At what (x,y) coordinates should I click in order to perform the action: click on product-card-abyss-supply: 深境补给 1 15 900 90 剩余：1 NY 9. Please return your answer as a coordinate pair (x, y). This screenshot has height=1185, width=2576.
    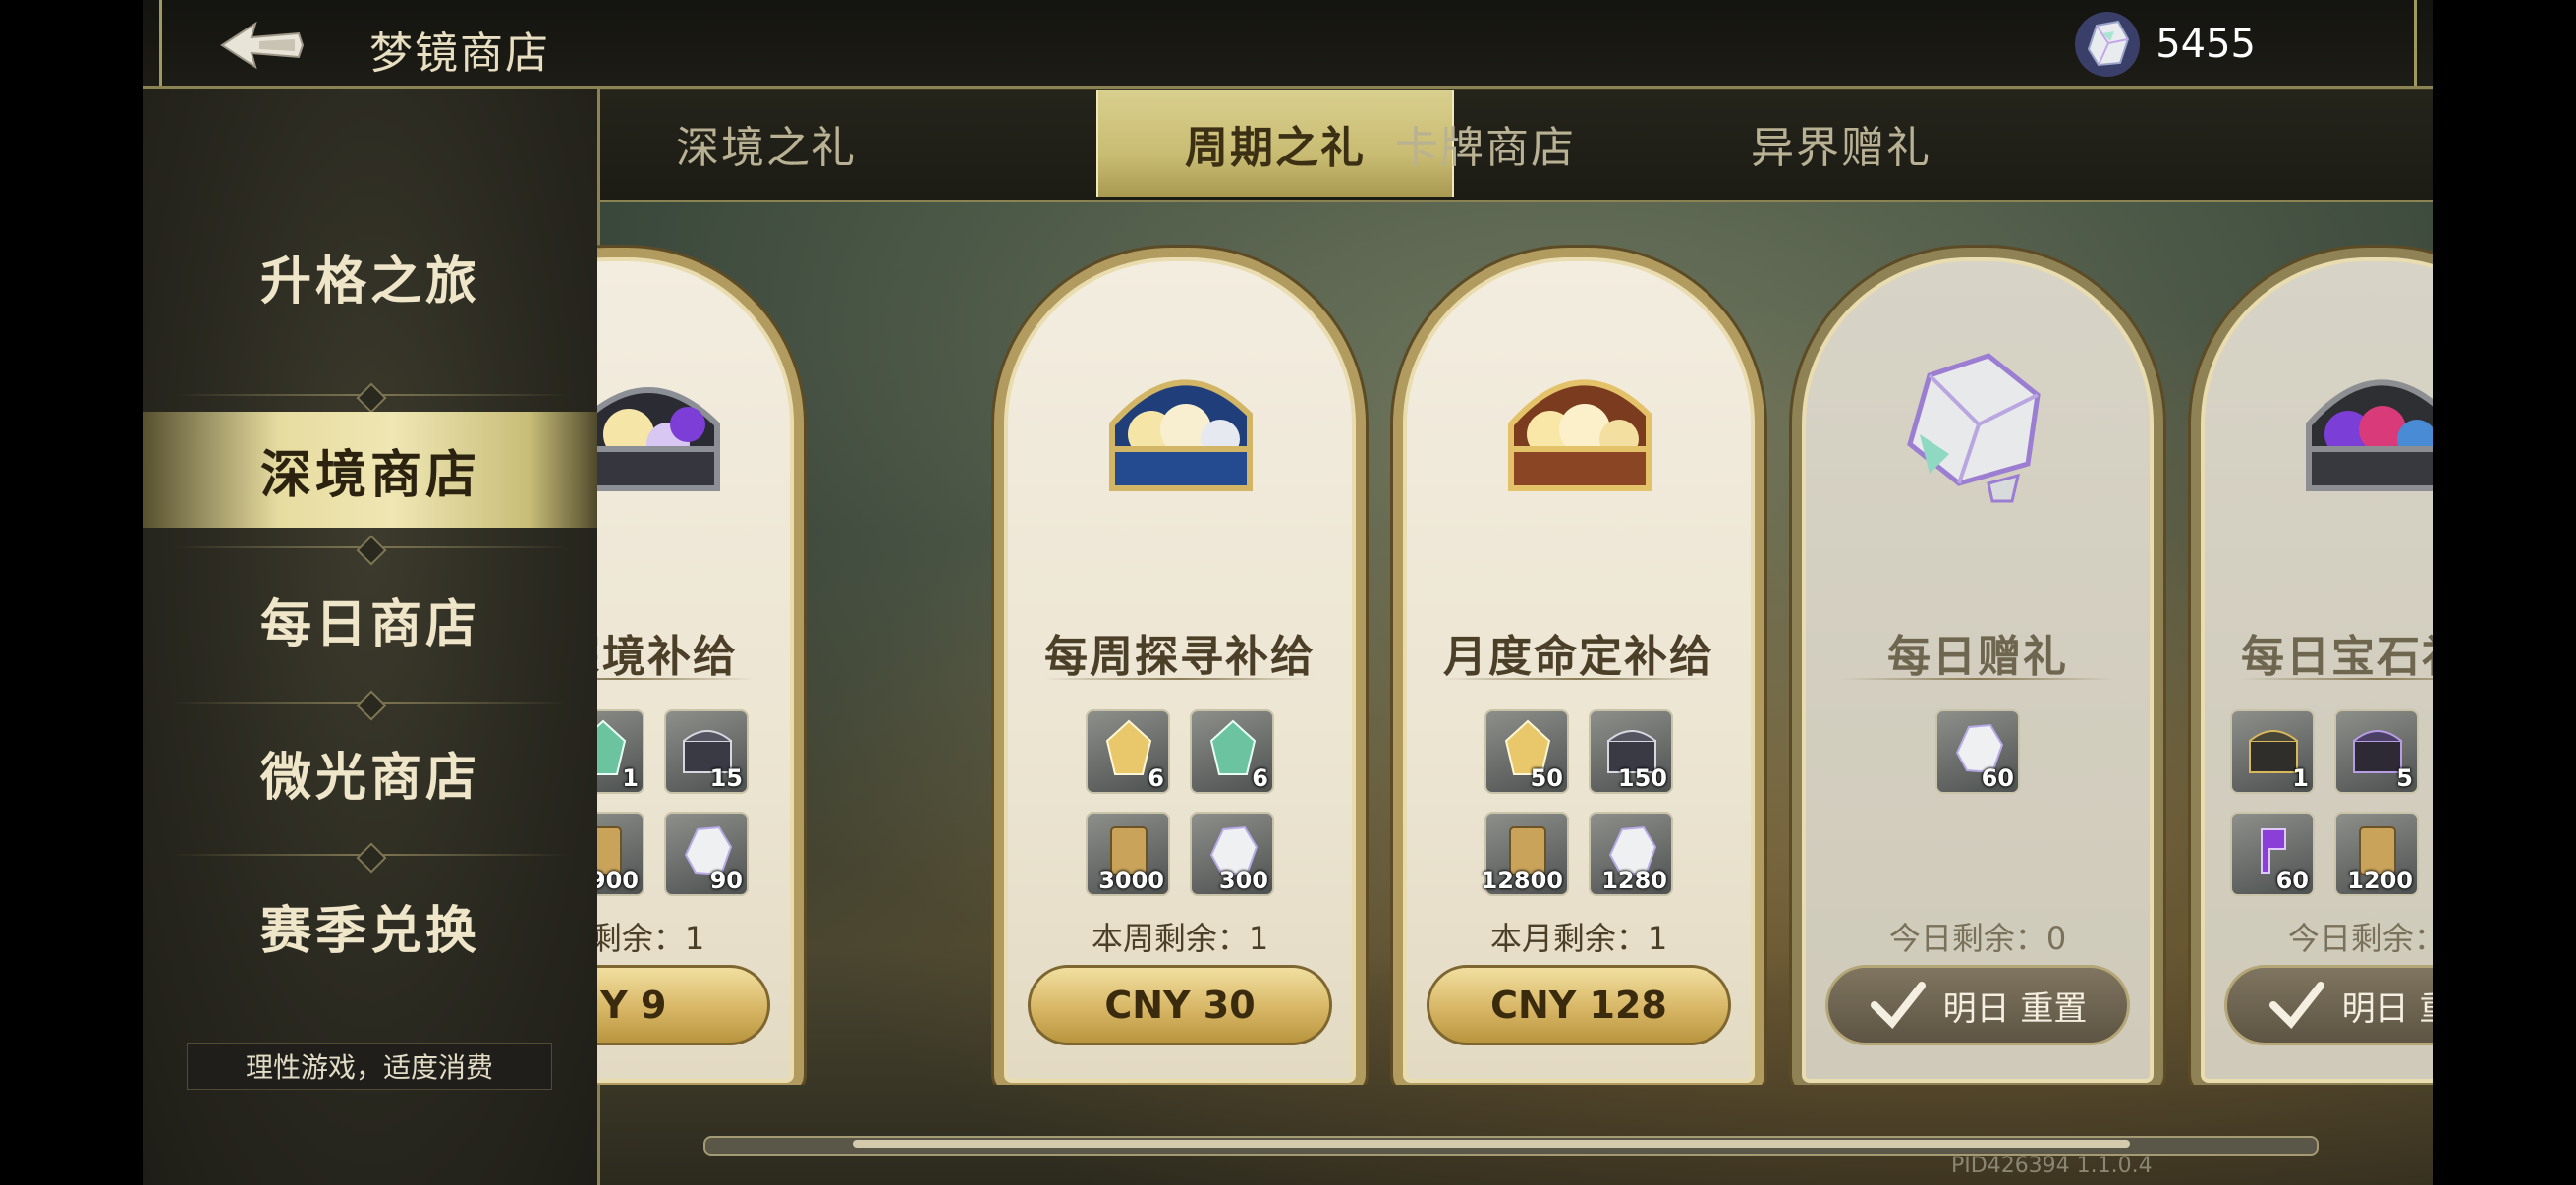
    Looking at the image, I should click on (700, 666).